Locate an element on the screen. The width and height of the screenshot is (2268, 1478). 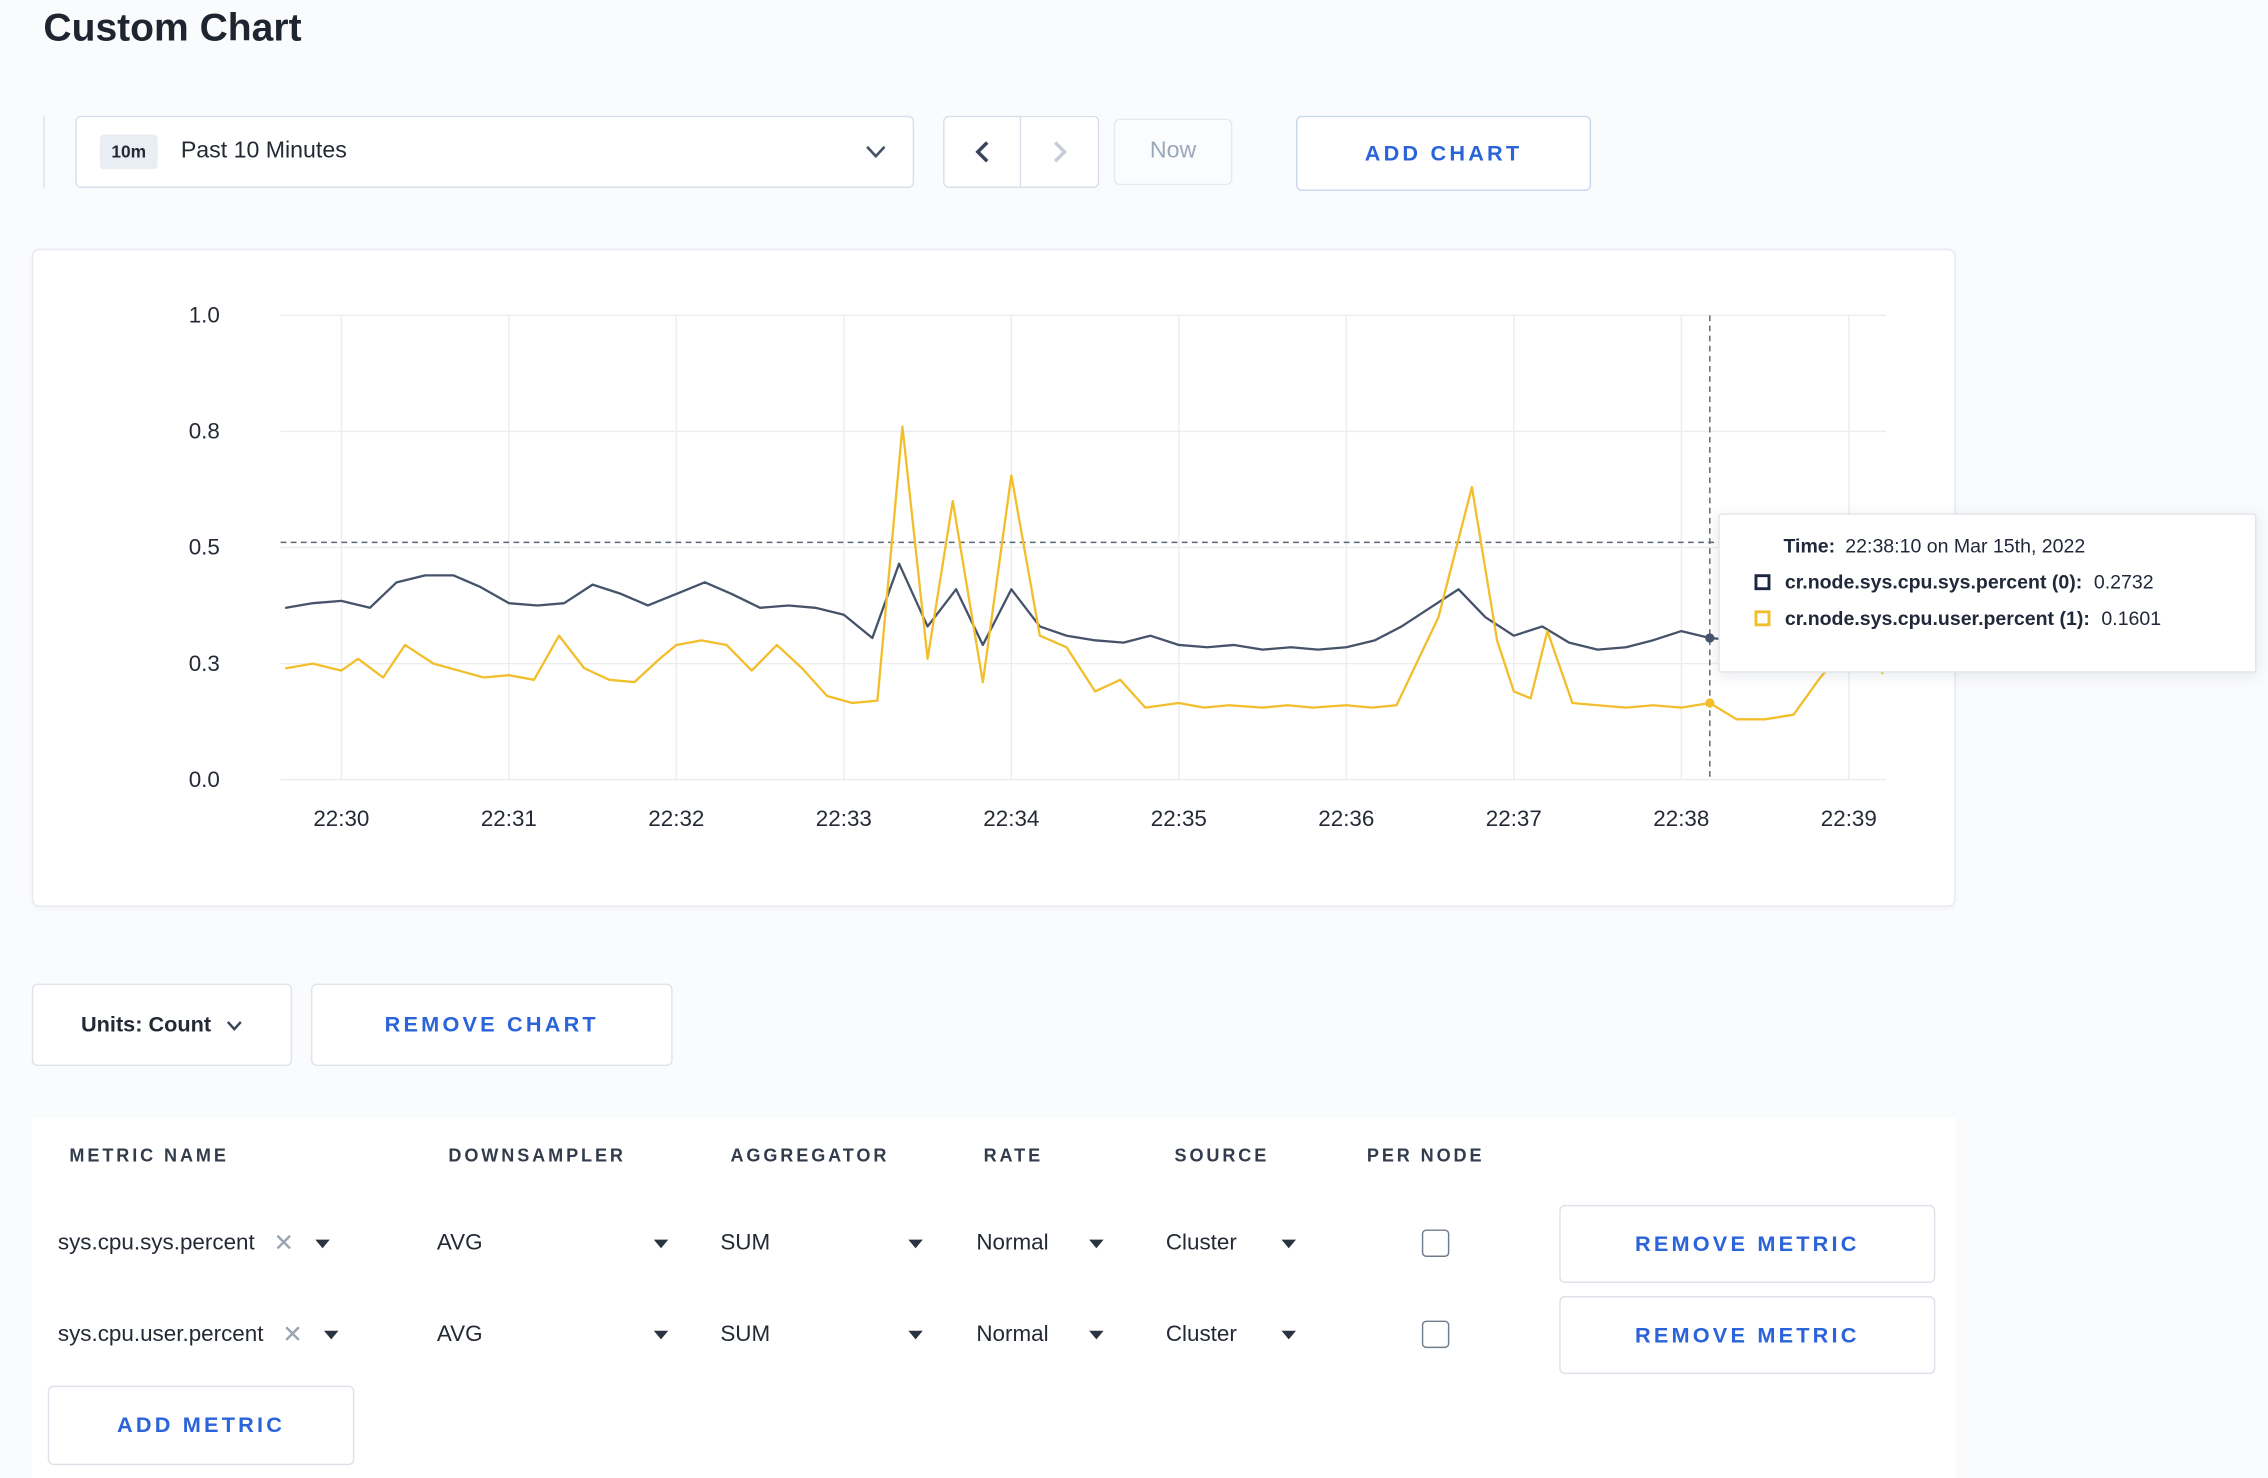
tooltip-series-value: 0.2732 is located at coordinates (2123, 582).